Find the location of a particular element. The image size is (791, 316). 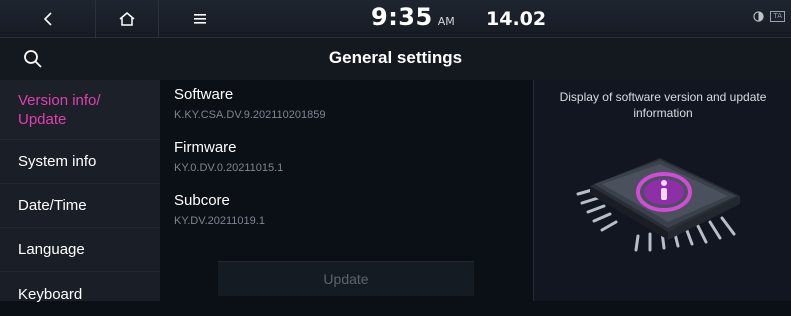

subcore-version: KY.DV.20211019.1 is located at coordinates (219, 221).